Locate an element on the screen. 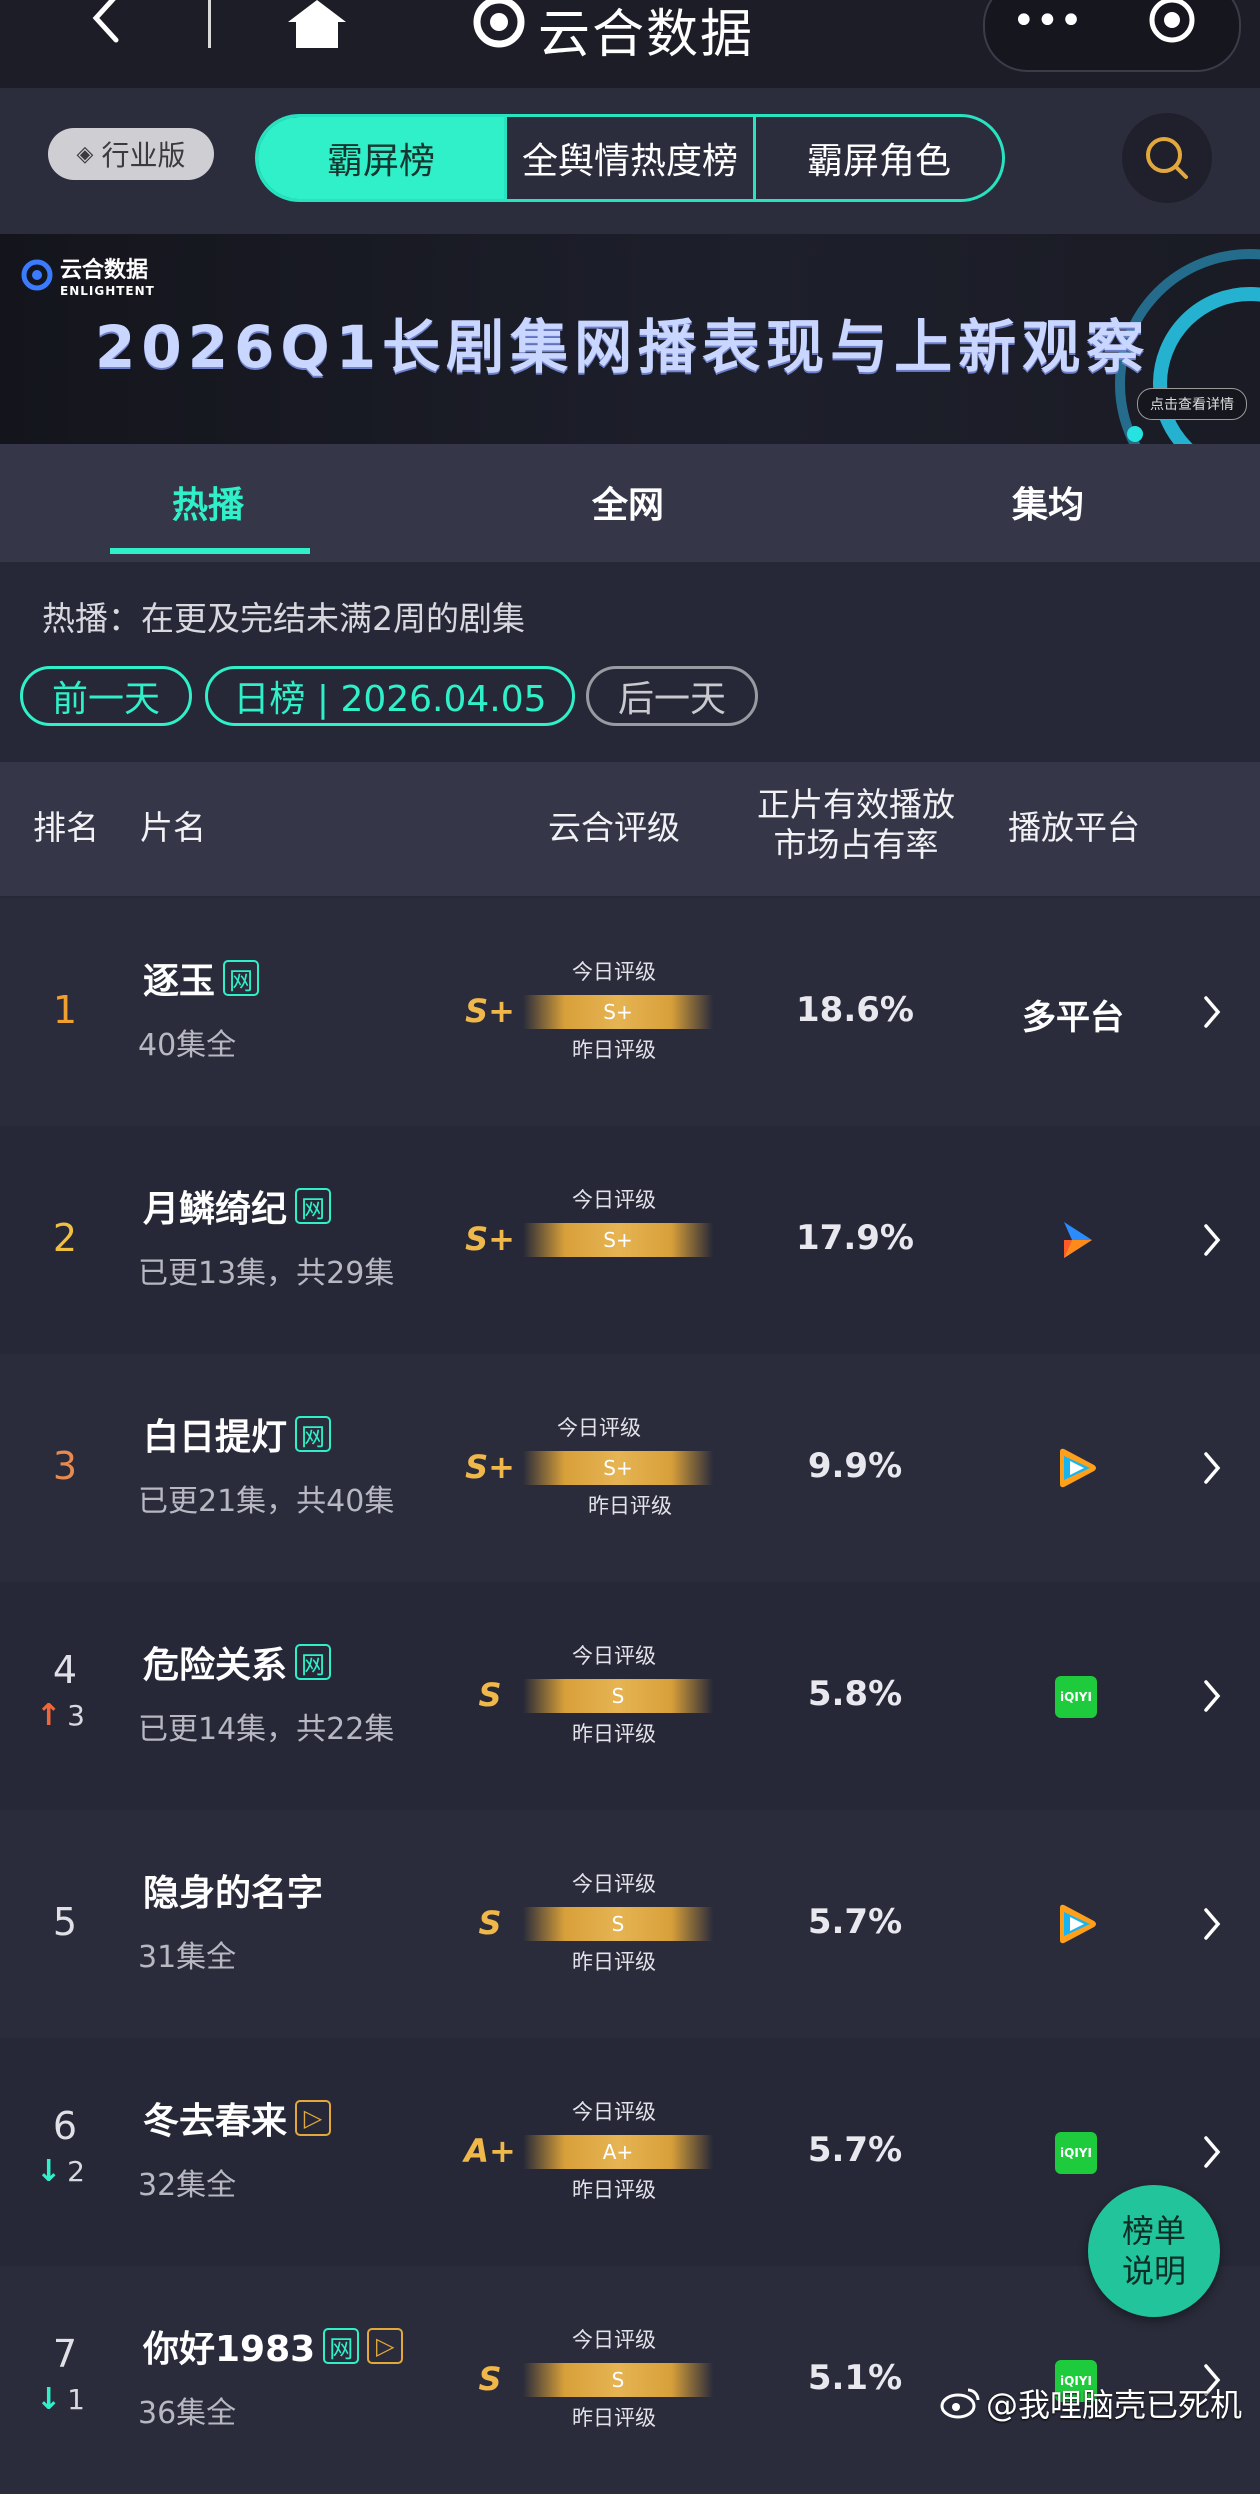 The height and width of the screenshot is (2494, 1260). table-row: 4 ↑ 3 危险关系网已更14集，共22集 S 今日评级 S 昨日评级 5.8% iQIYI is located at coordinates (630, 1696).